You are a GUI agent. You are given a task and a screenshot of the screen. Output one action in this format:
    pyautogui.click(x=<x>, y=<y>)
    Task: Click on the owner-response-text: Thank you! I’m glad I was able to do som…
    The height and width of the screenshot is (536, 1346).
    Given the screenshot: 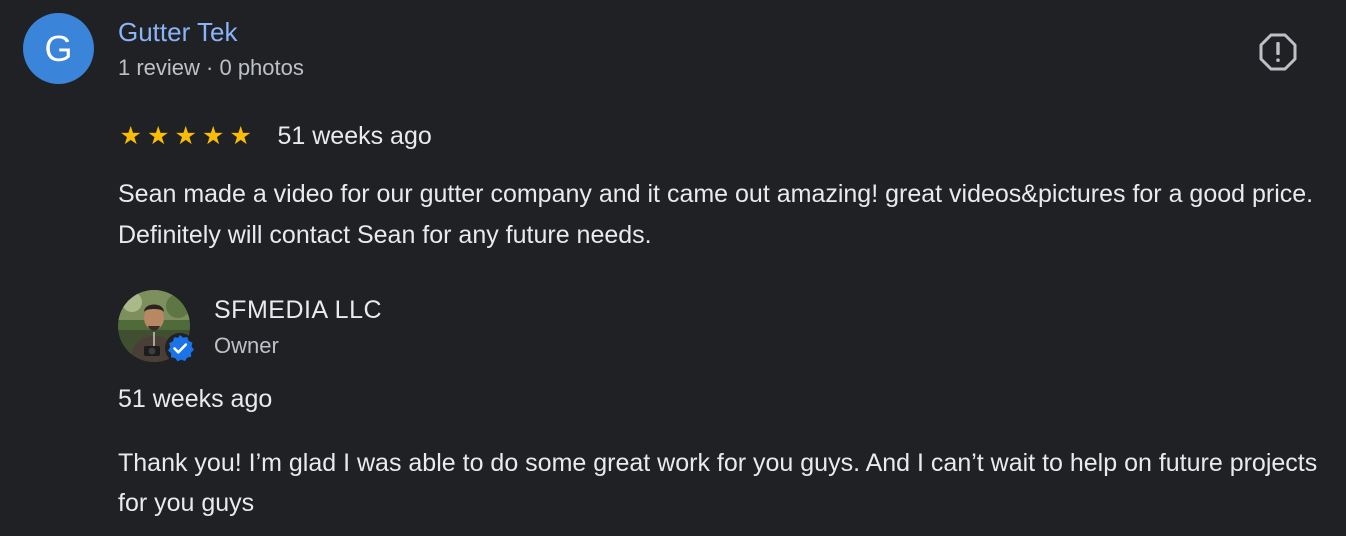 What is the action you would take?
    pyautogui.click(x=718, y=483)
    